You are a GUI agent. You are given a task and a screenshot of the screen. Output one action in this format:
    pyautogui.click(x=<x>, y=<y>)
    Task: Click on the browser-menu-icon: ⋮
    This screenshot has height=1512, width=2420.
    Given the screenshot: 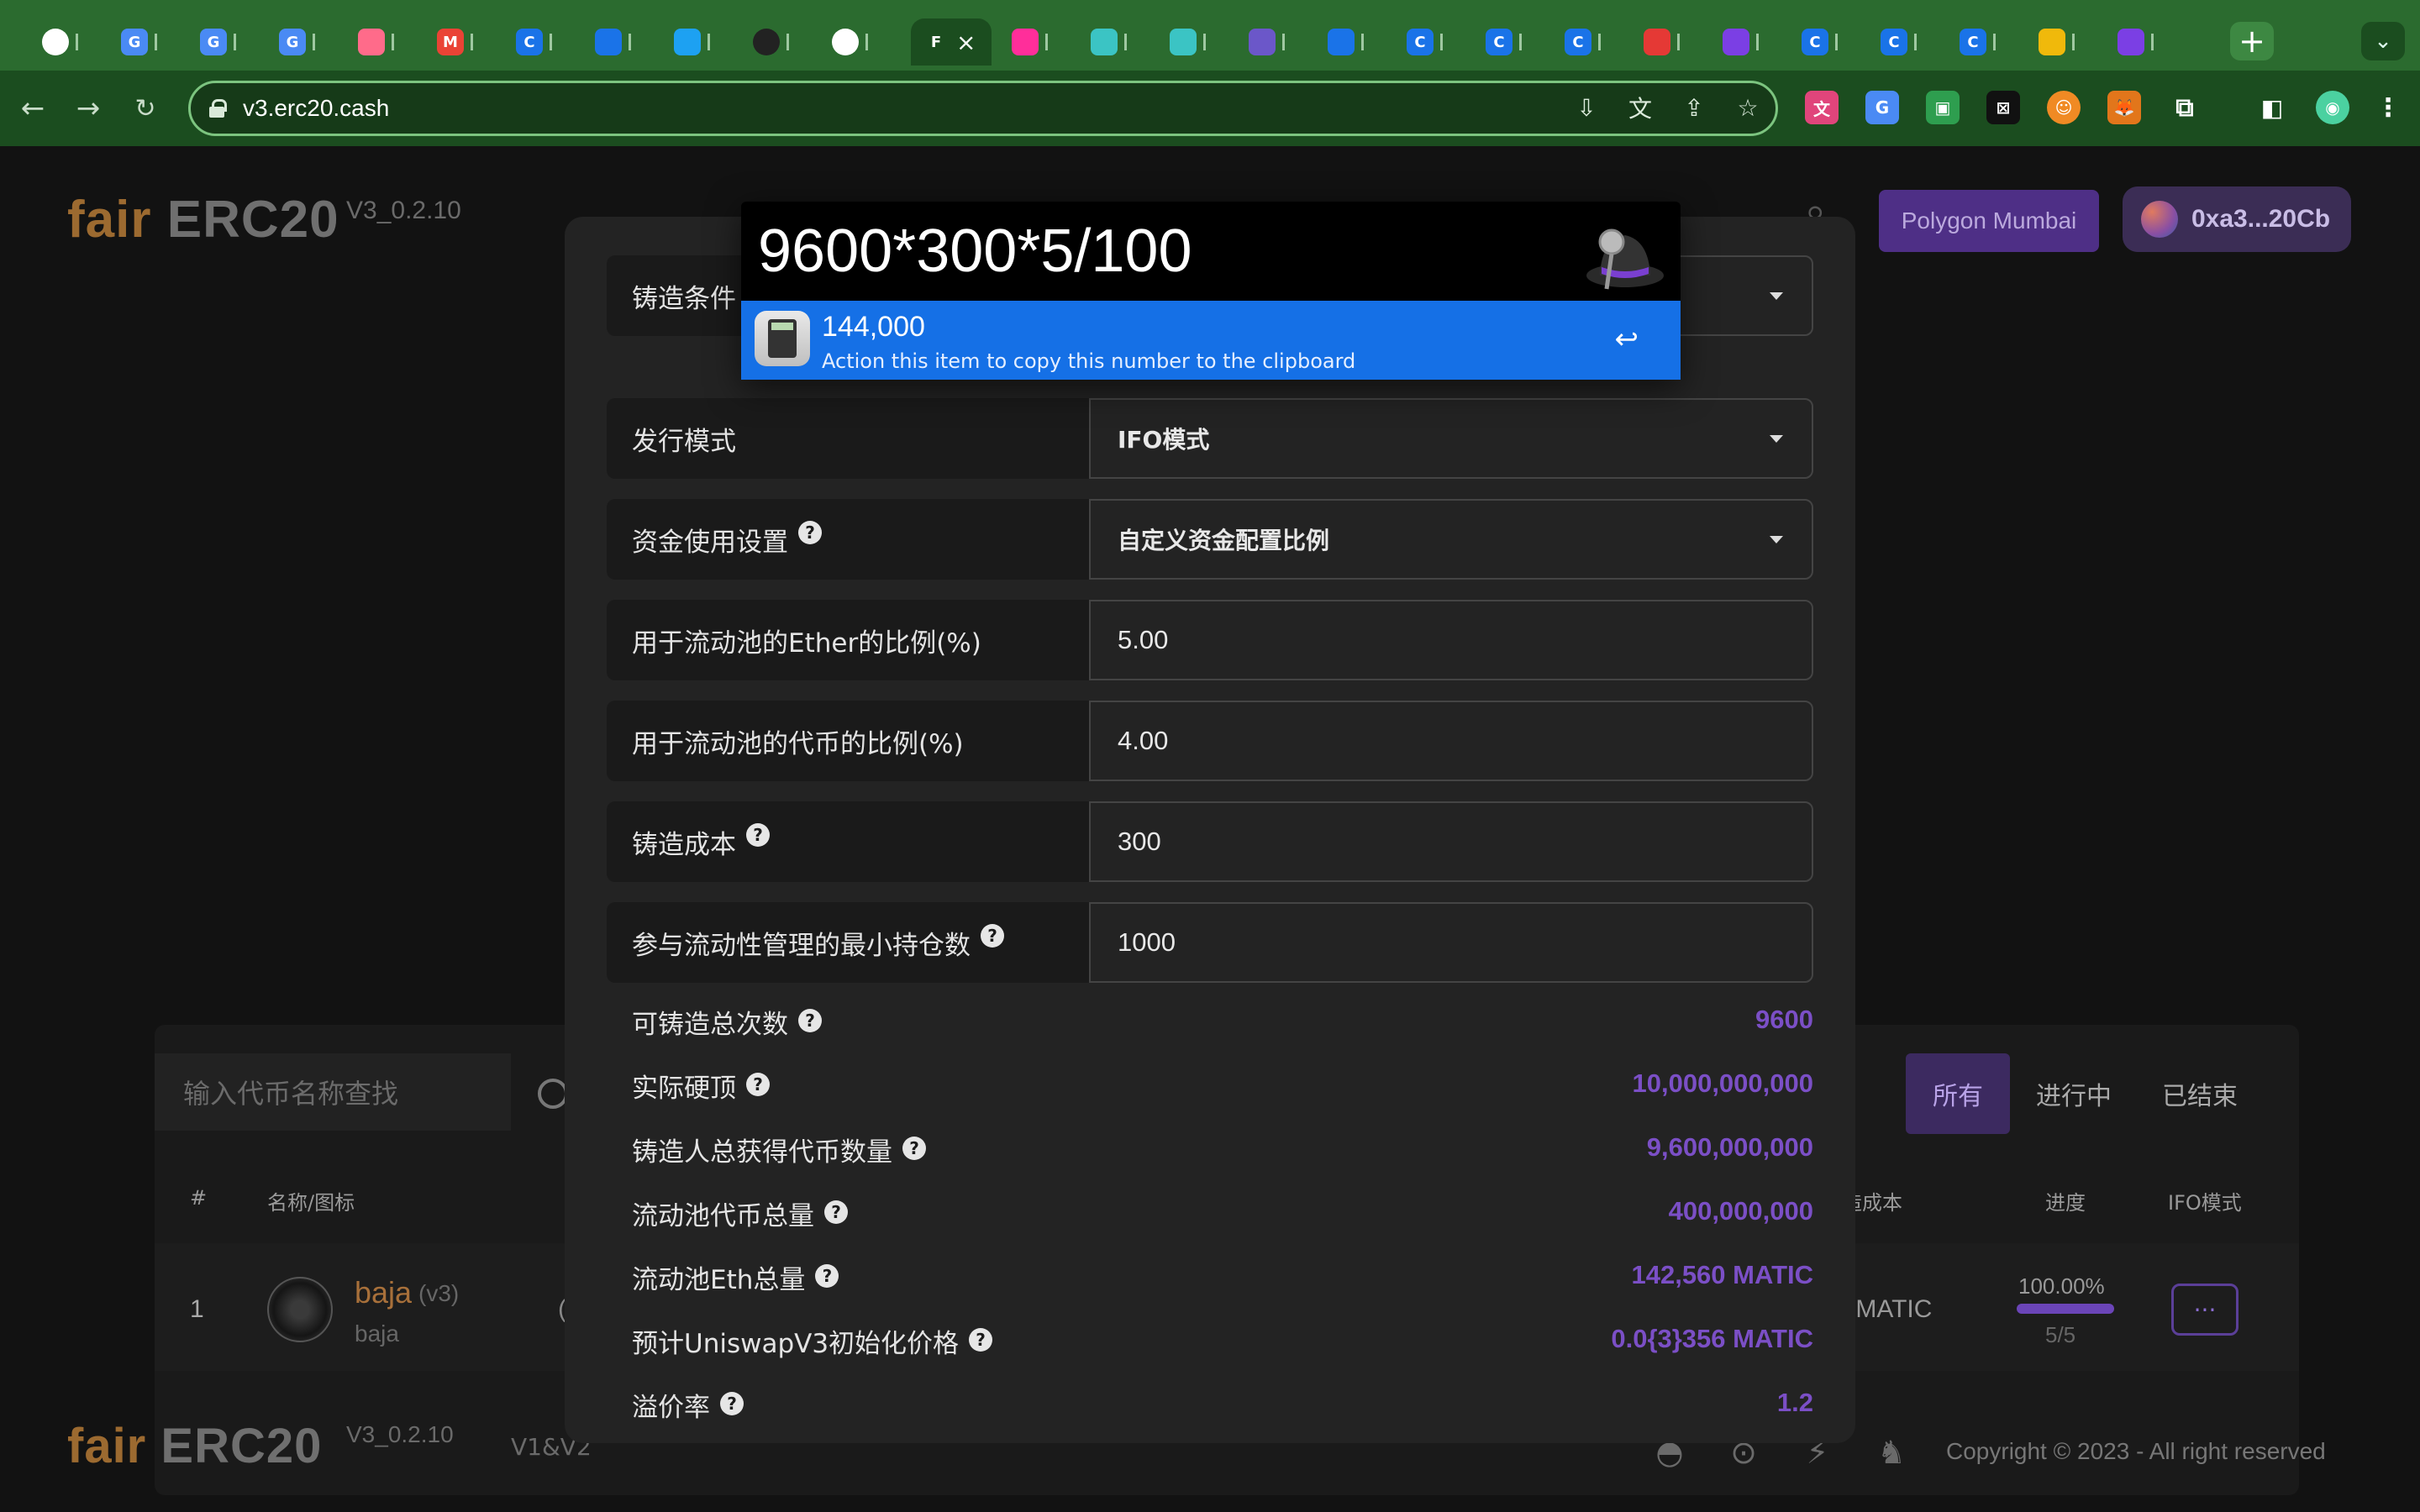 What is the action you would take?
    pyautogui.click(x=2388, y=107)
    